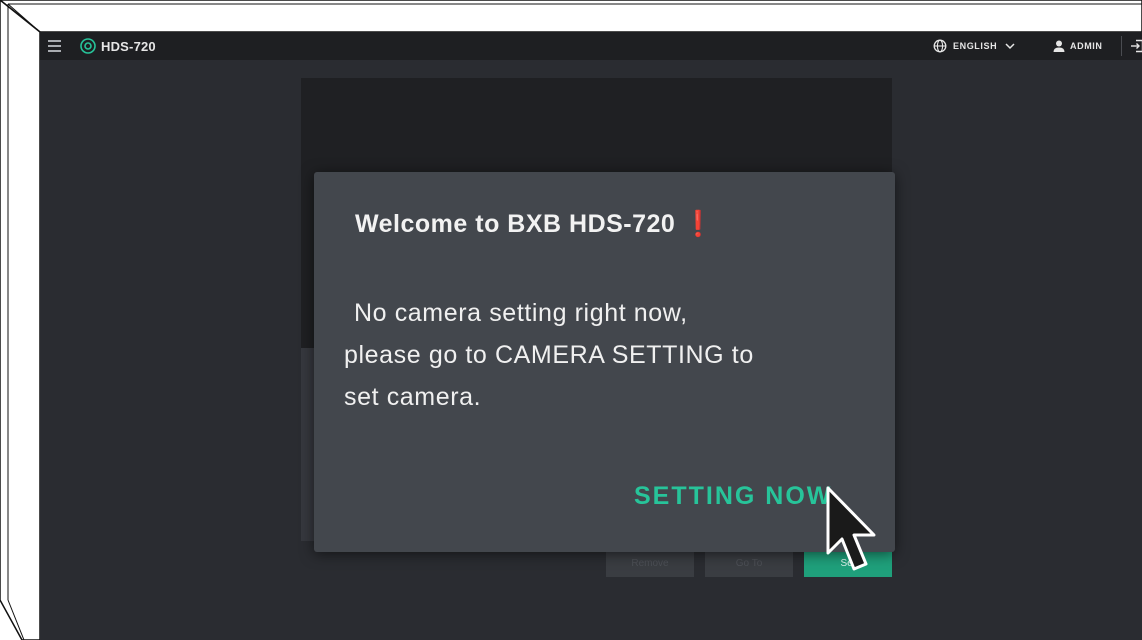 The width and height of the screenshot is (1142, 640). What do you see at coordinates (851, 528) in the screenshot?
I see `mouse-pointer-icon` at bounding box center [851, 528].